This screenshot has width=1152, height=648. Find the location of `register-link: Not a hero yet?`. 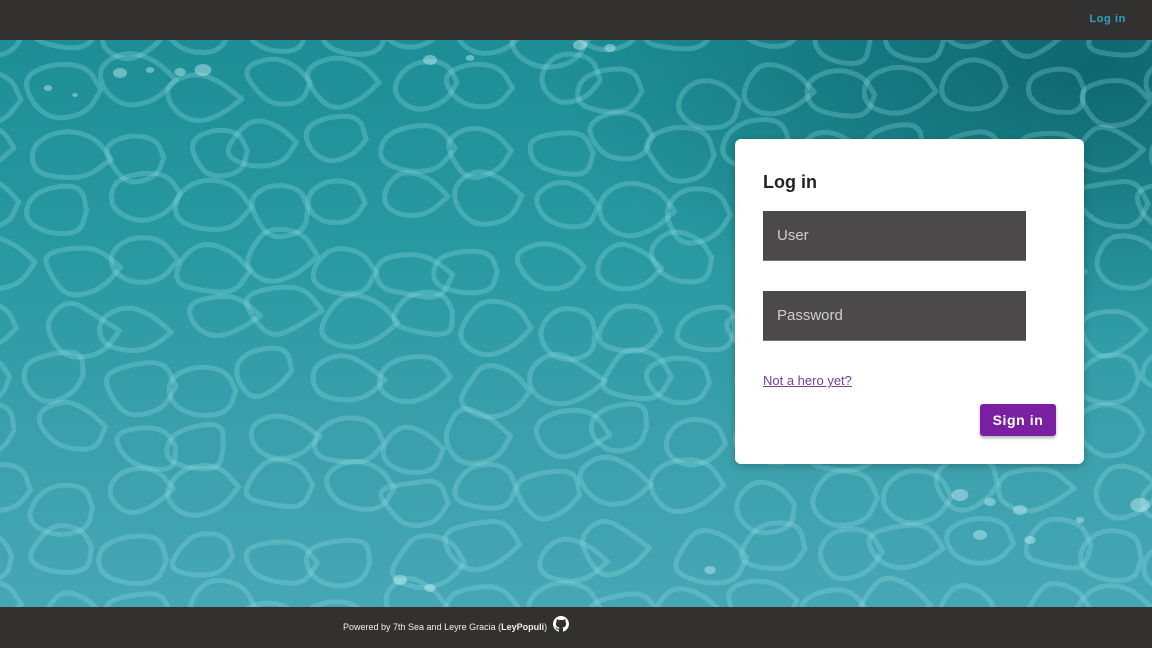

register-link: Not a hero yet? is located at coordinates (807, 380).